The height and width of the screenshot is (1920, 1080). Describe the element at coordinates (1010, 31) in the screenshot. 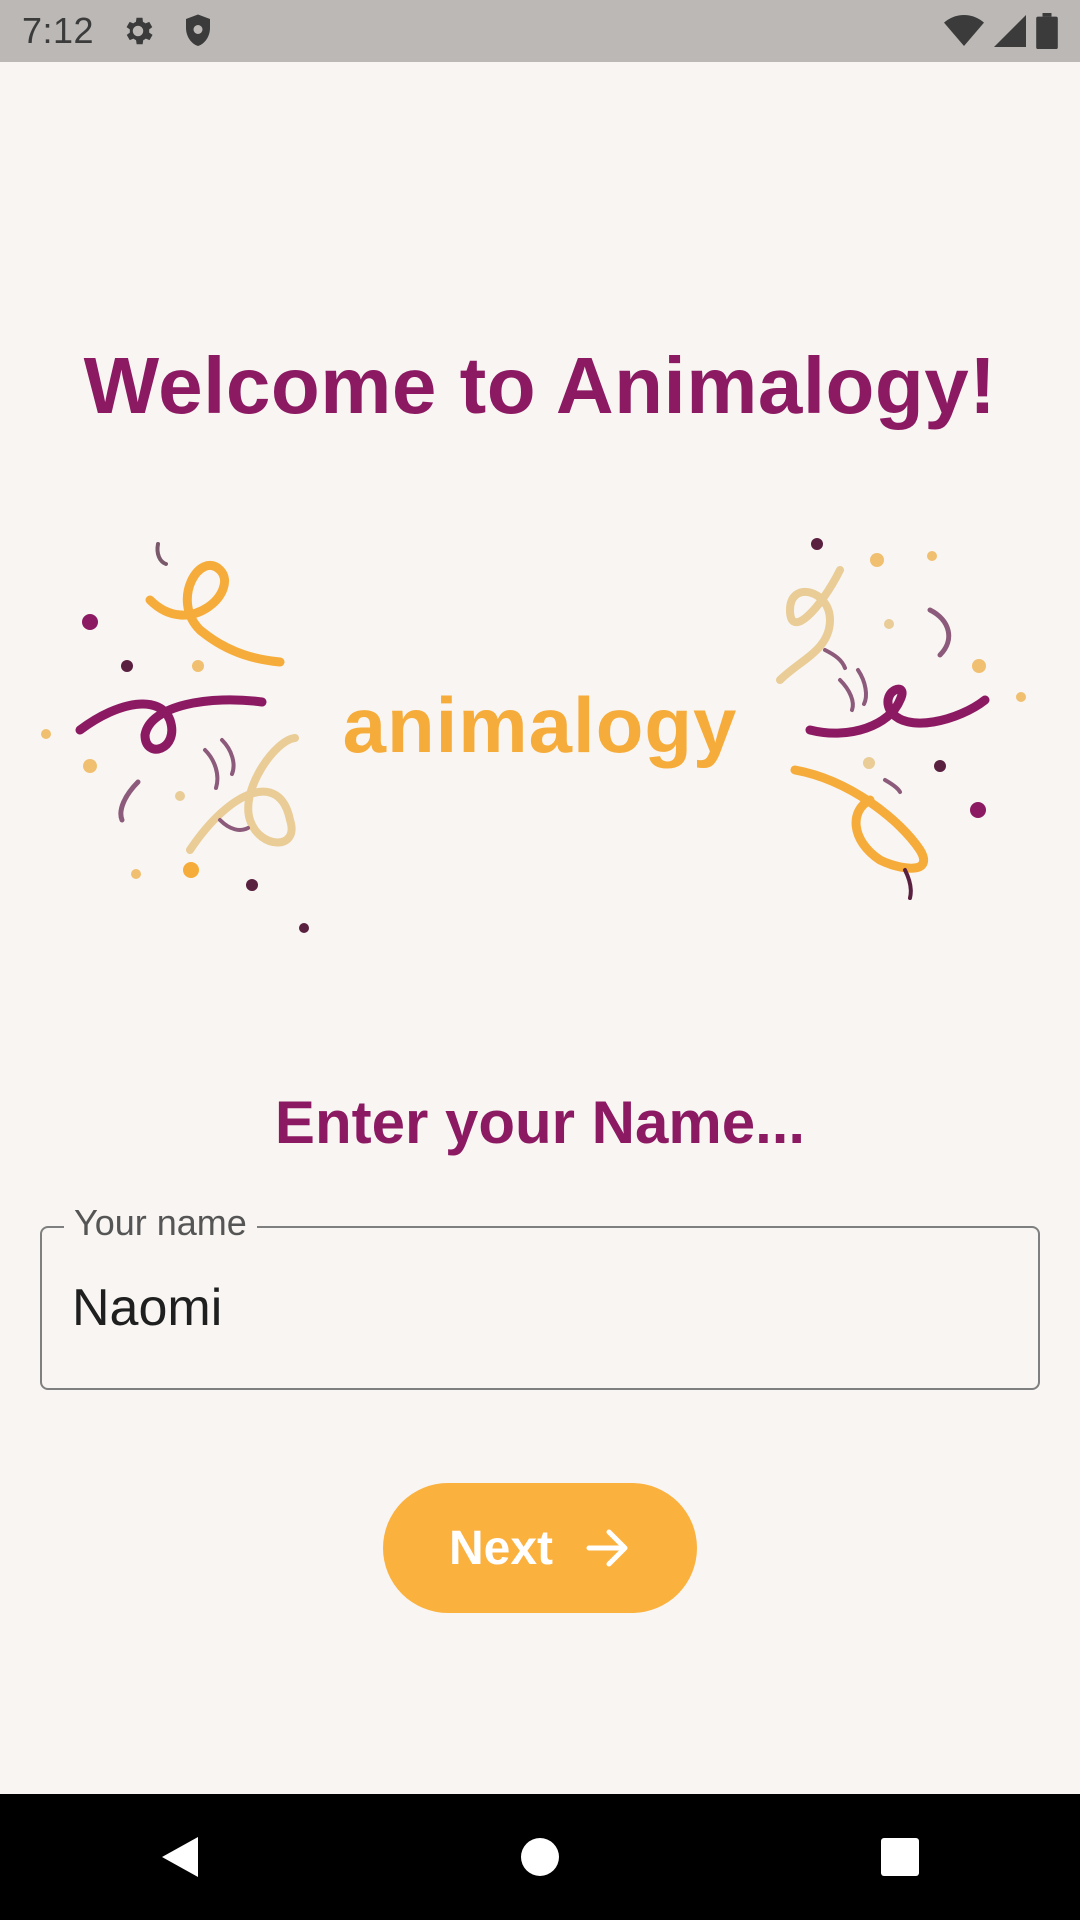

I see `signal-icon` at that location.